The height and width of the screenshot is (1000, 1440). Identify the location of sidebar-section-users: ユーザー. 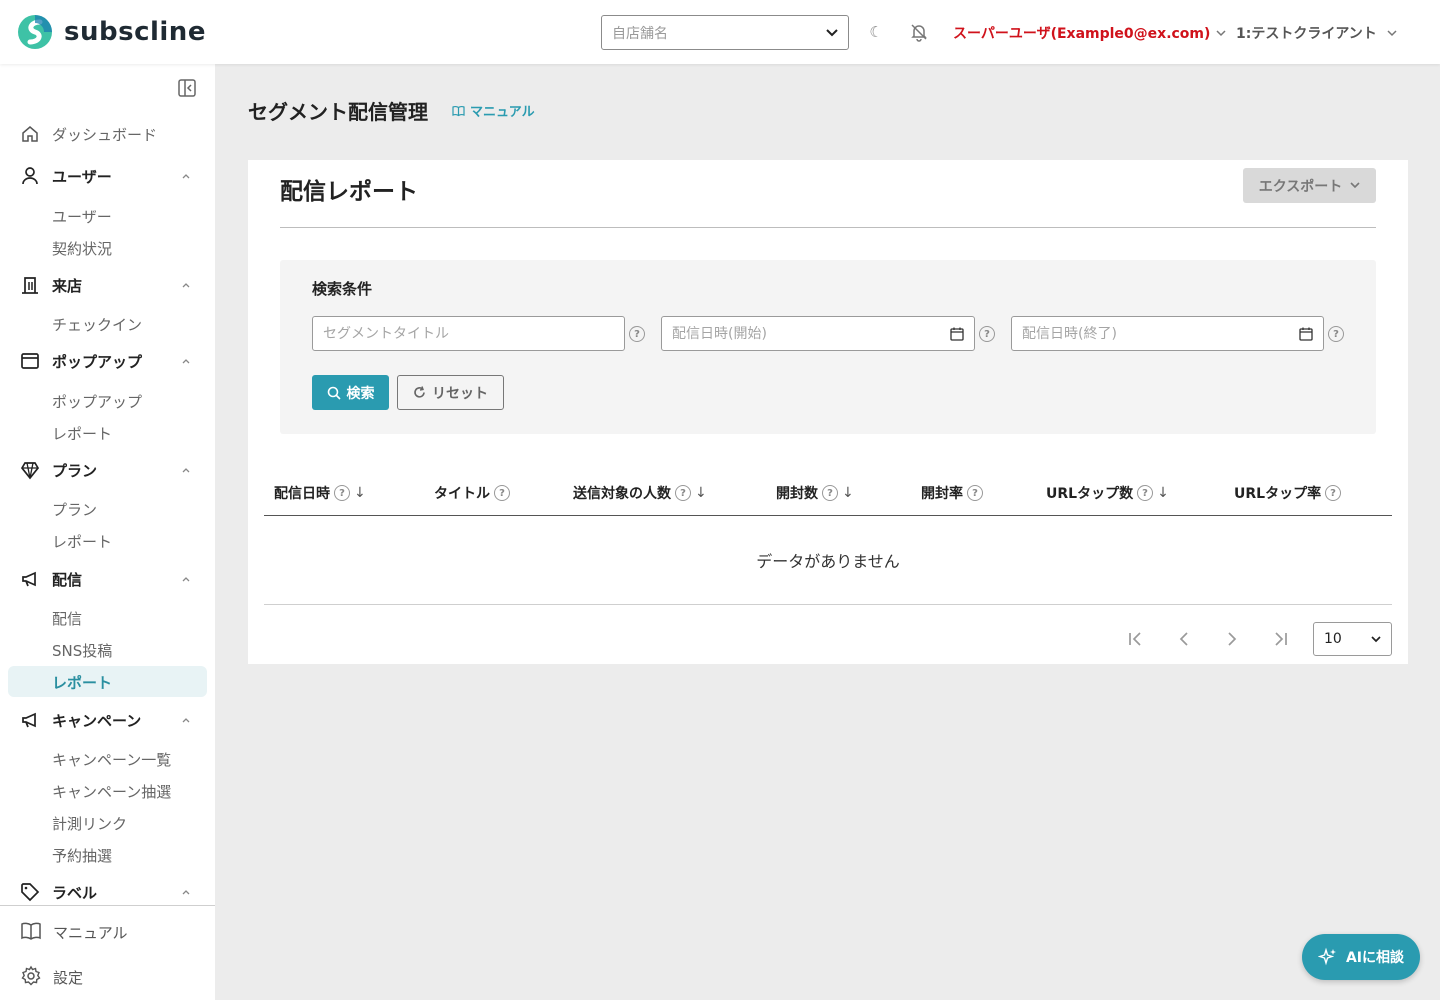
(107, 176).